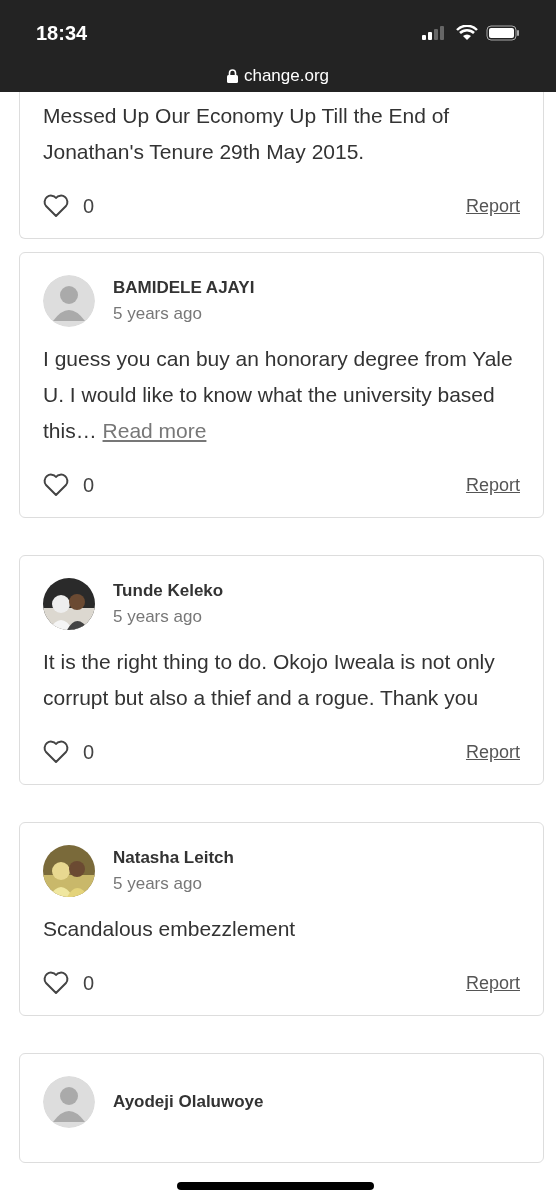  I want to click on lock-icon, so click(232, 76).